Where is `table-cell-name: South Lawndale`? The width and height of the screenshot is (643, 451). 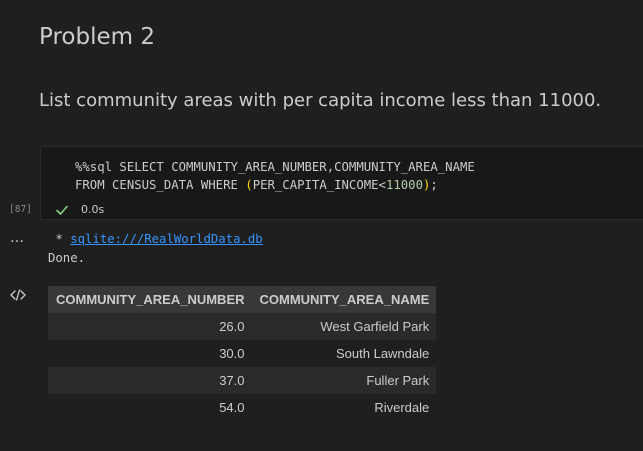
table-cell-name: South Lawndale is located at coordinates (344, 353).